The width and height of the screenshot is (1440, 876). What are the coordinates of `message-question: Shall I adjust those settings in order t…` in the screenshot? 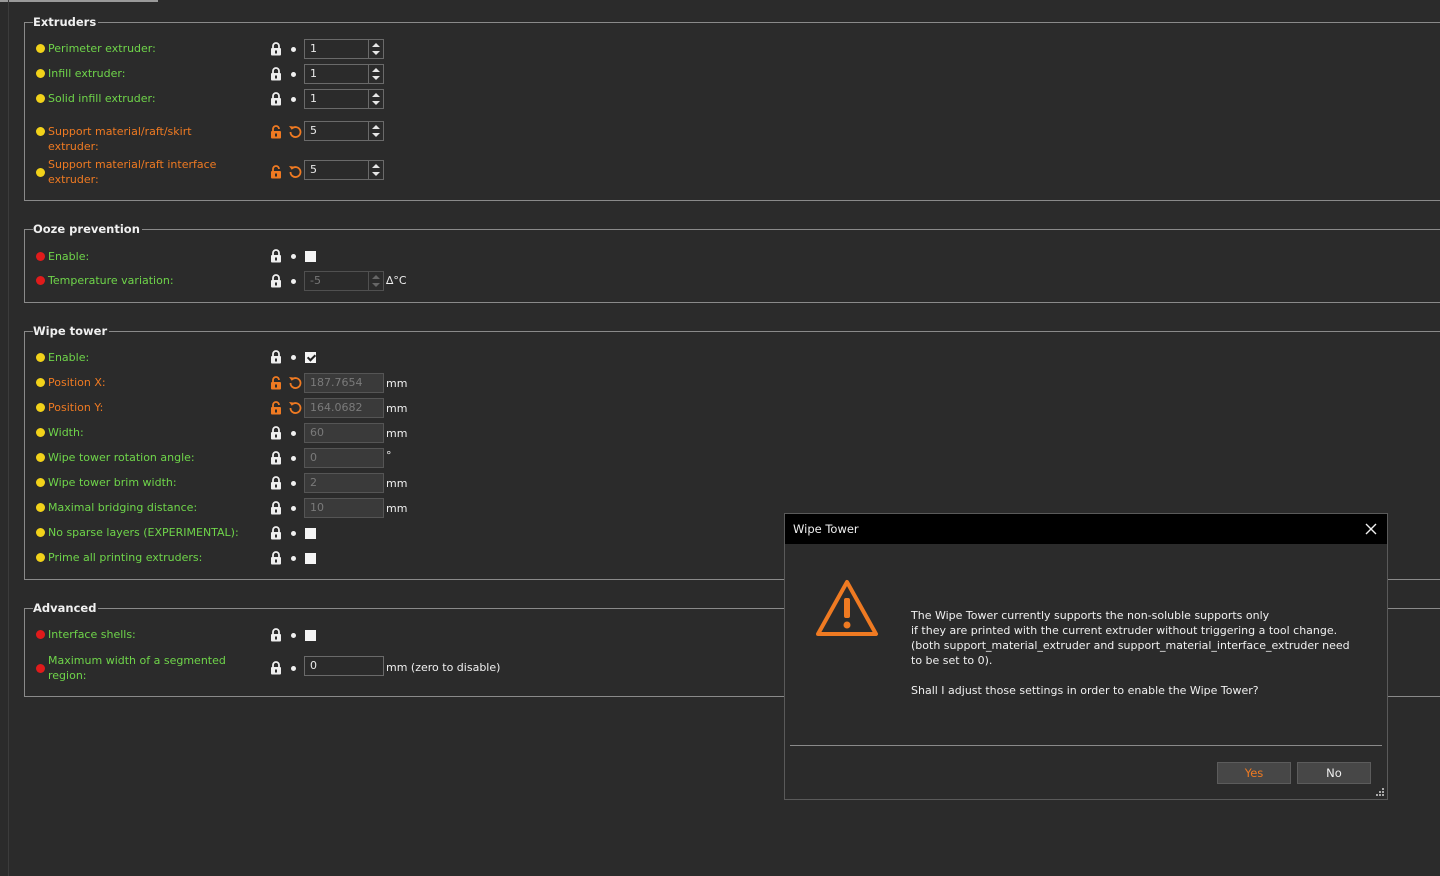 It's located at (1085, 690).